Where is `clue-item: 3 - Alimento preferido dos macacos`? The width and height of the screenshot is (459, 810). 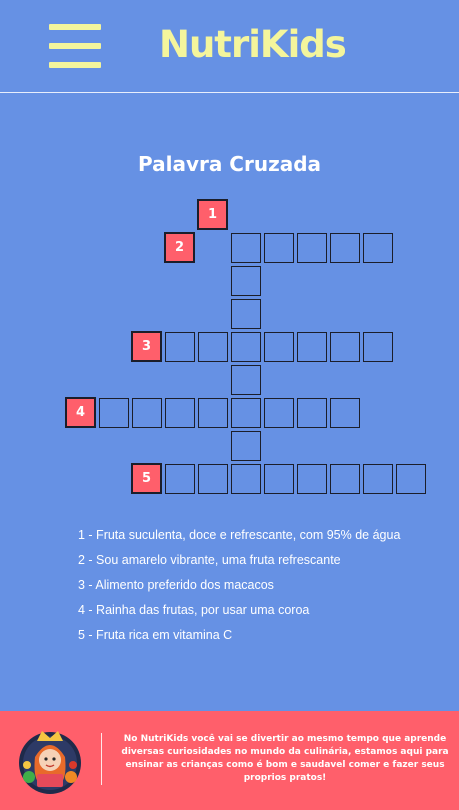 clue-item: 3 - Alimento preferido dos macacos is located at coordinates (176, 585).